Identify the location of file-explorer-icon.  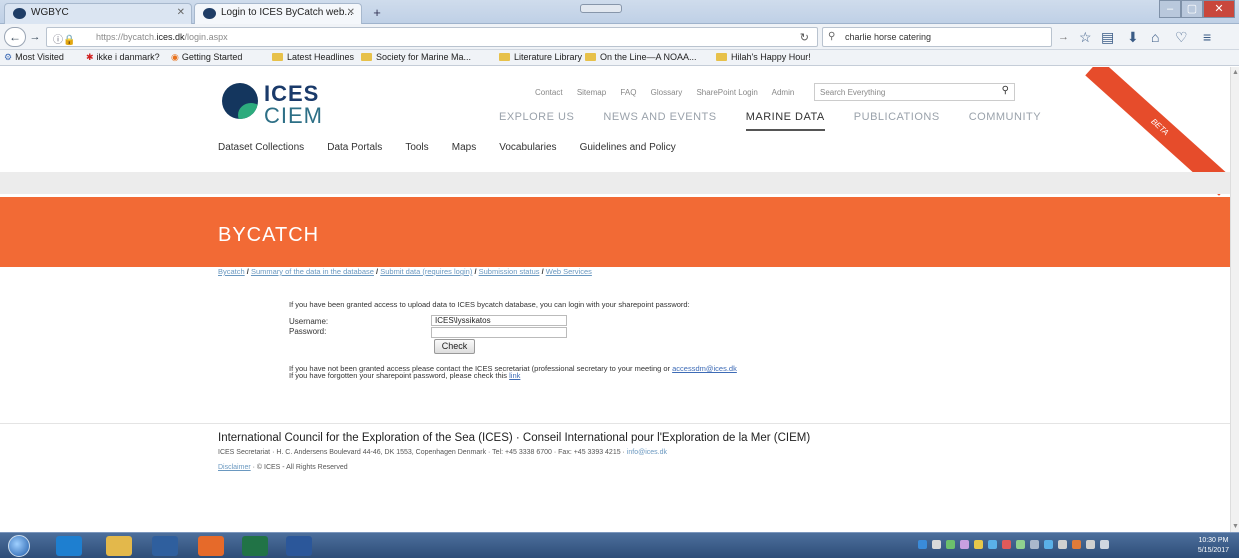
(119, 546).